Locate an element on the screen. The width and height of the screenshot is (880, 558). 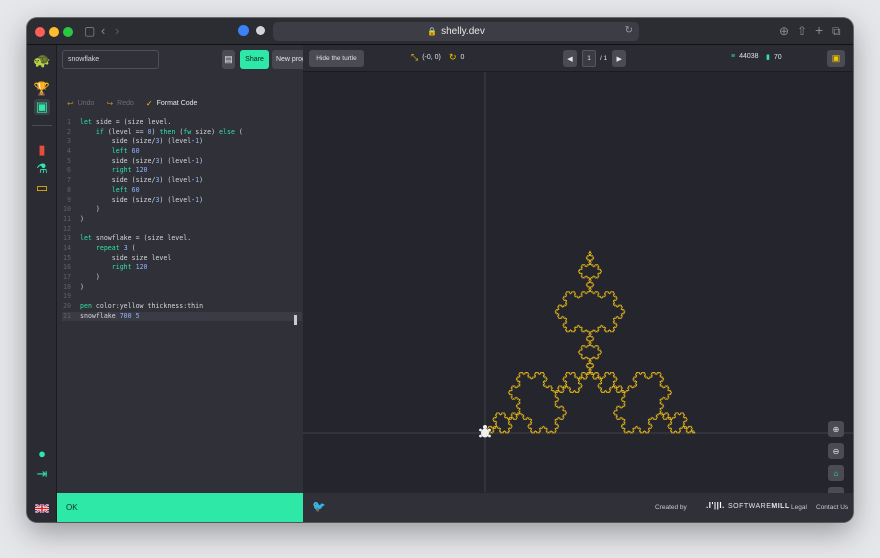
book-icon: ▮ is located at coordinates (42, 150).